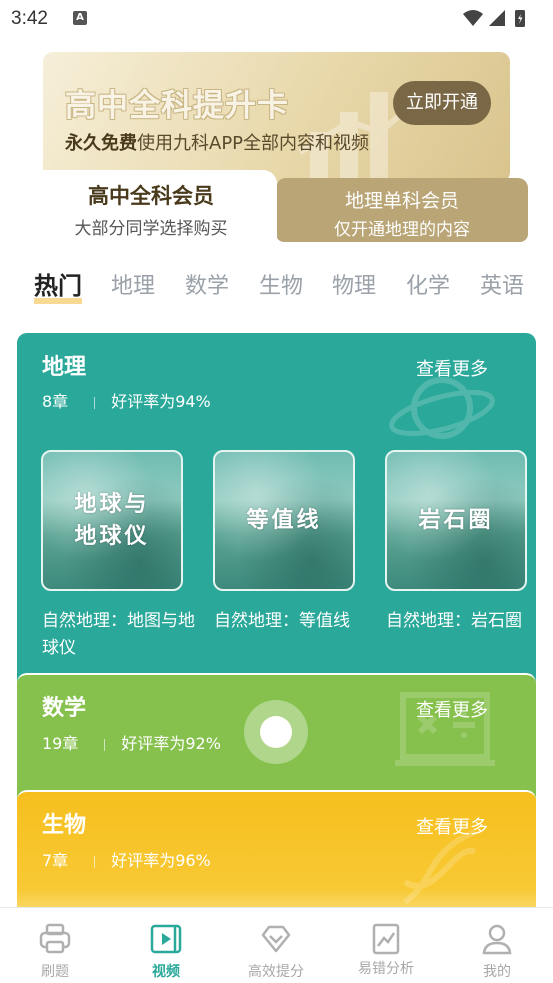 This screenshot has width=553, height=983. Describe the element at coordinates (161, 860) in the screenshot. I see `rating-text: 好评率为96%` at that location.